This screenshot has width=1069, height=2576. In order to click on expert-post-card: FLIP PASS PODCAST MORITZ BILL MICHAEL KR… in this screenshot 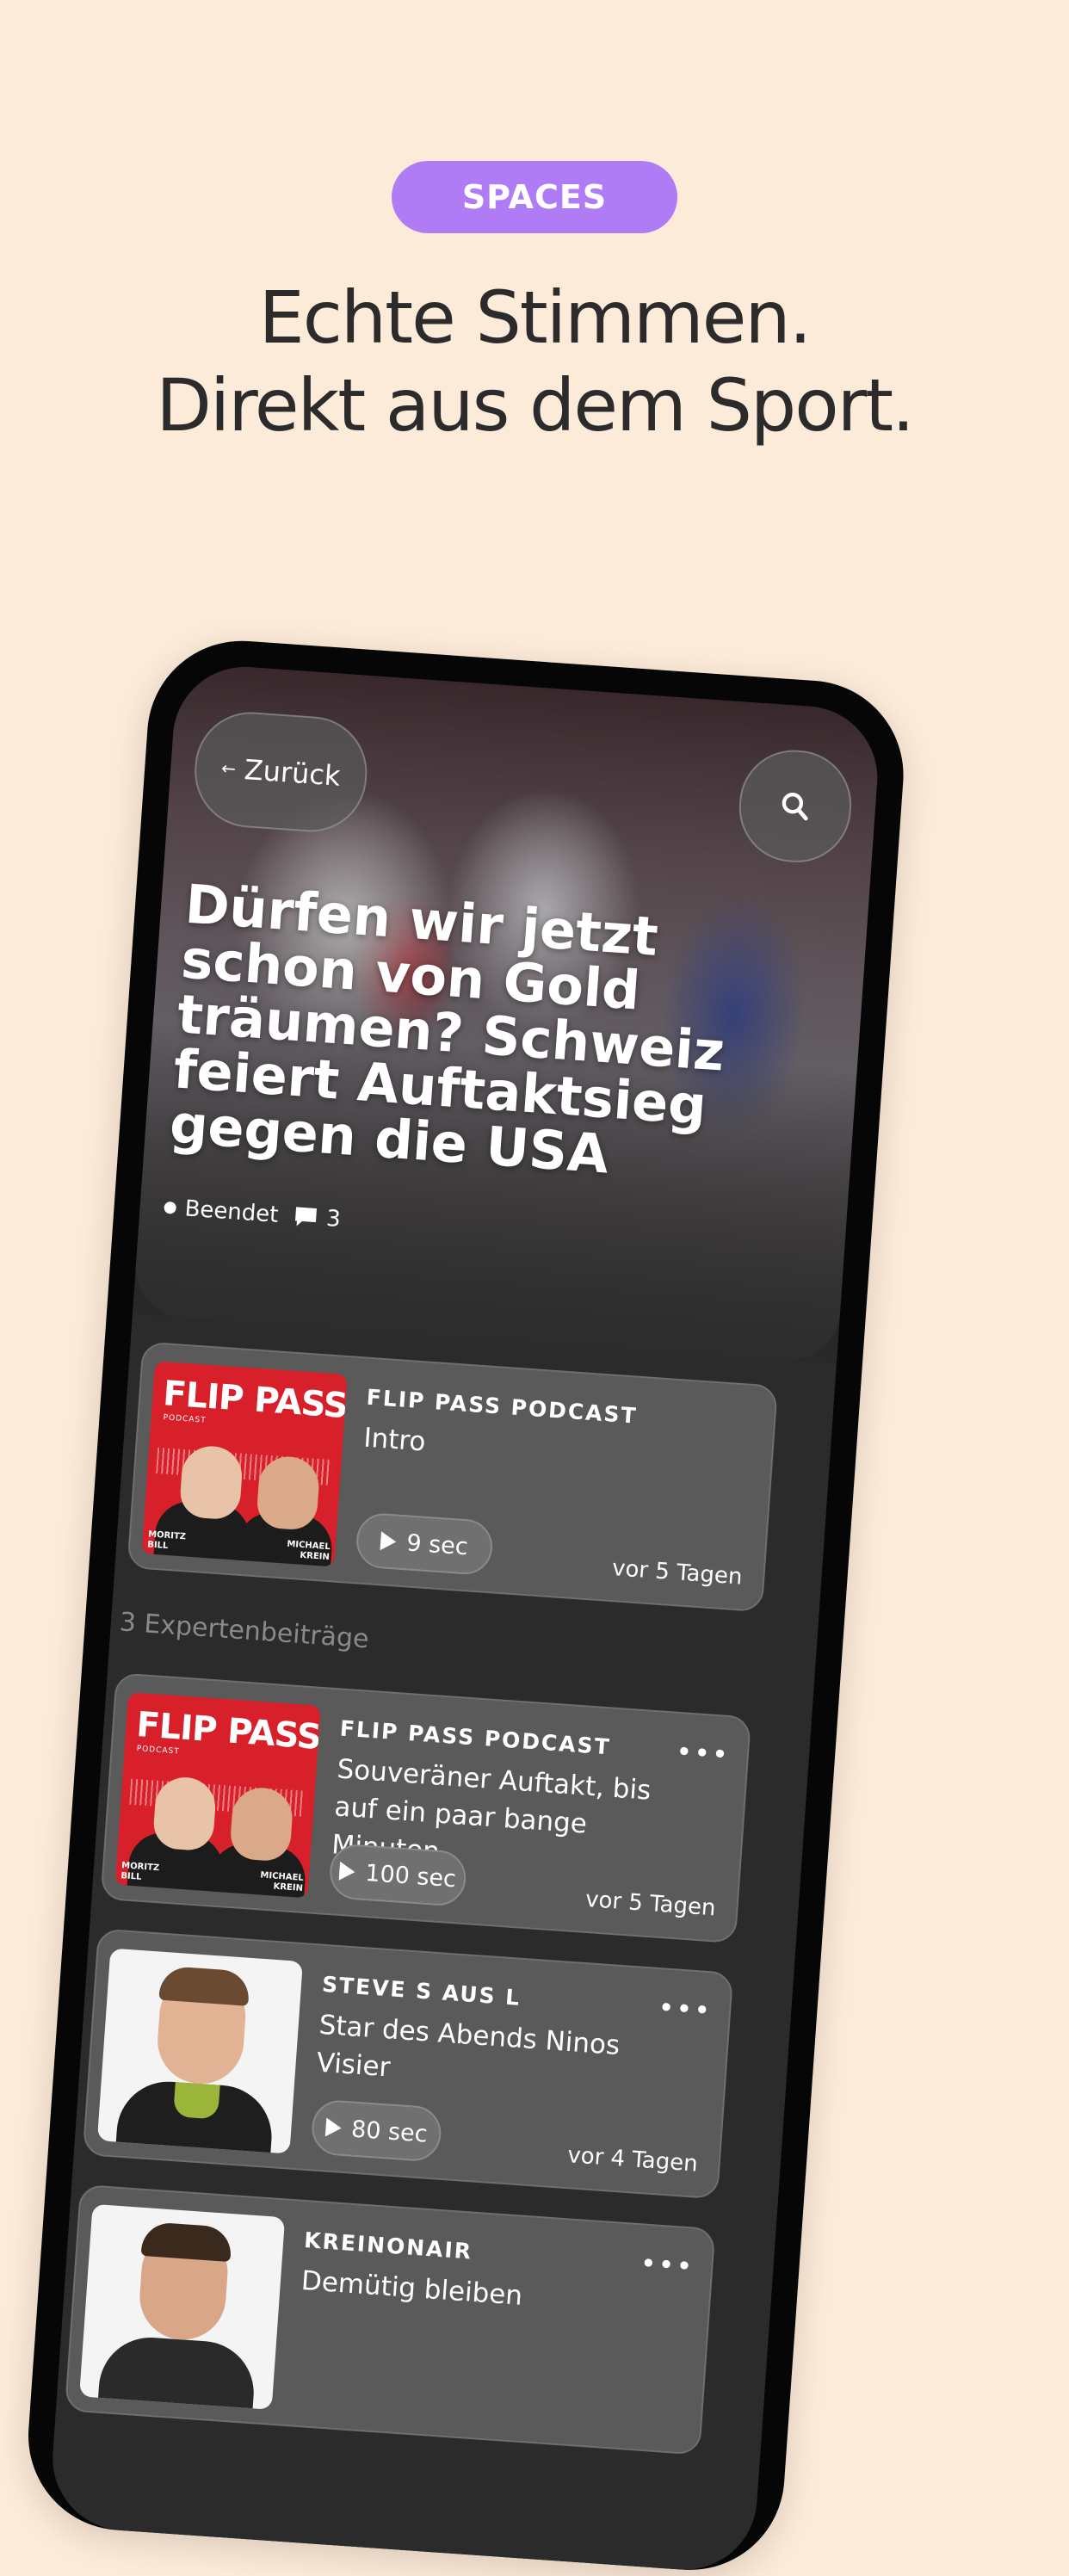, I will do `click(426, 1808)`.